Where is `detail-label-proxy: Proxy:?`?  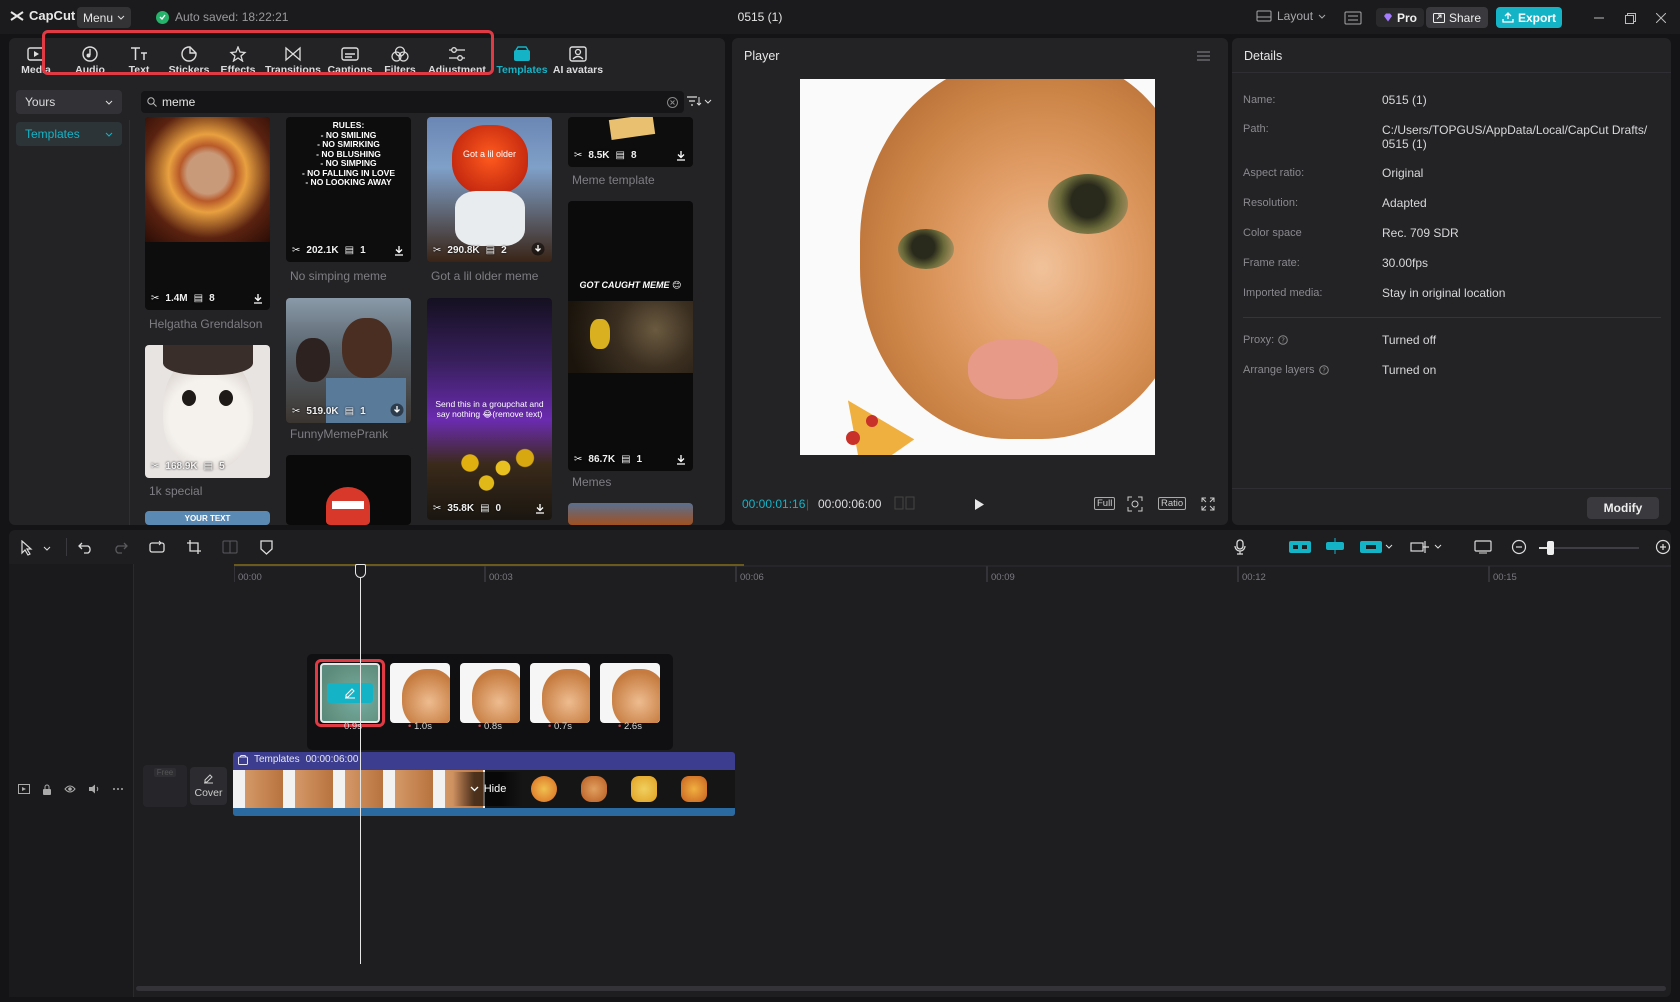 detail-label-proxy: Proxy:? is located at coordinates (1265, 340).